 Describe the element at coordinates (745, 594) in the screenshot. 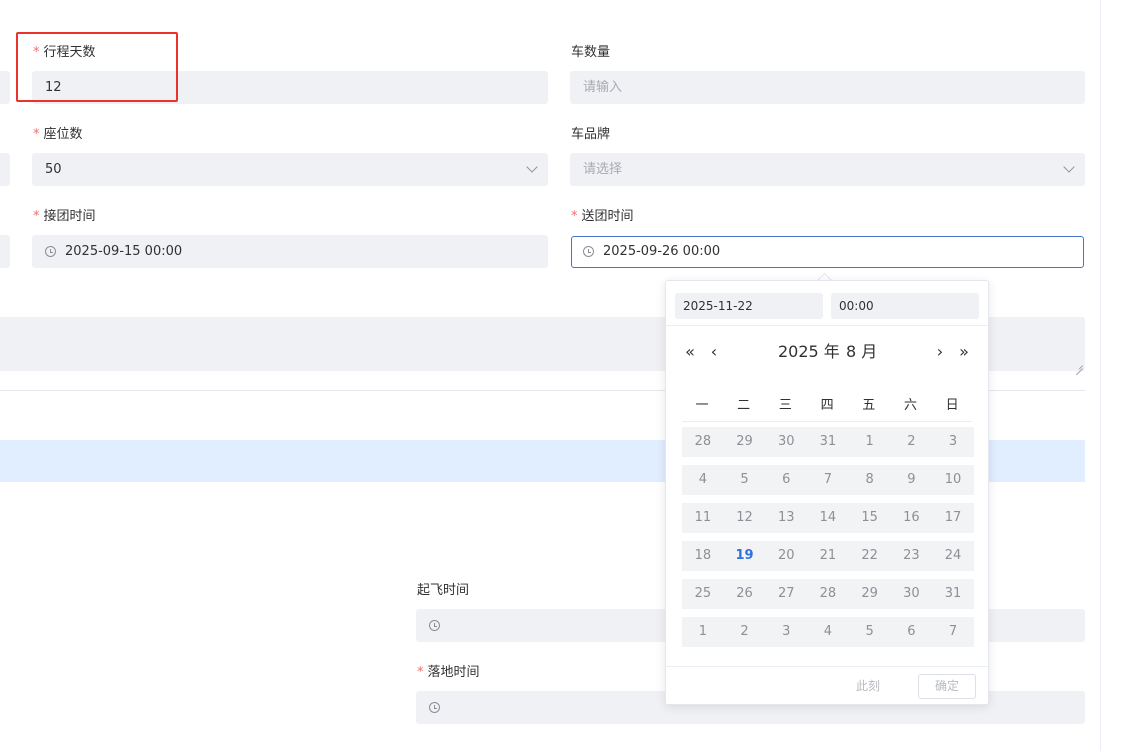

I see `calendar-day: 26` at that location.